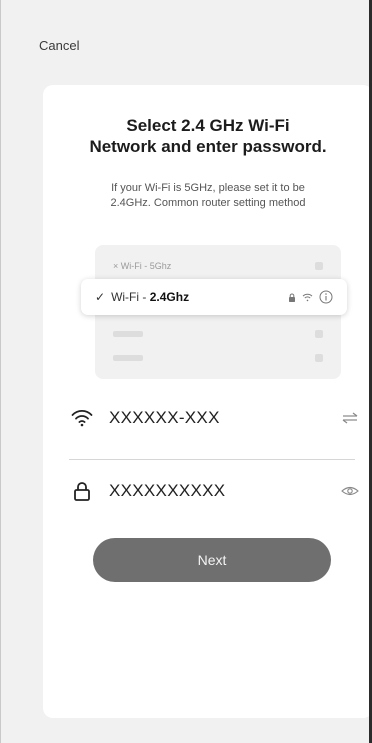  What do you see at coordinates (214, 297) in the screenshot?
I see `illus-selected-network: ✓ Wi-Fi - 2.4Ghz` at bounding box center [214, 297].